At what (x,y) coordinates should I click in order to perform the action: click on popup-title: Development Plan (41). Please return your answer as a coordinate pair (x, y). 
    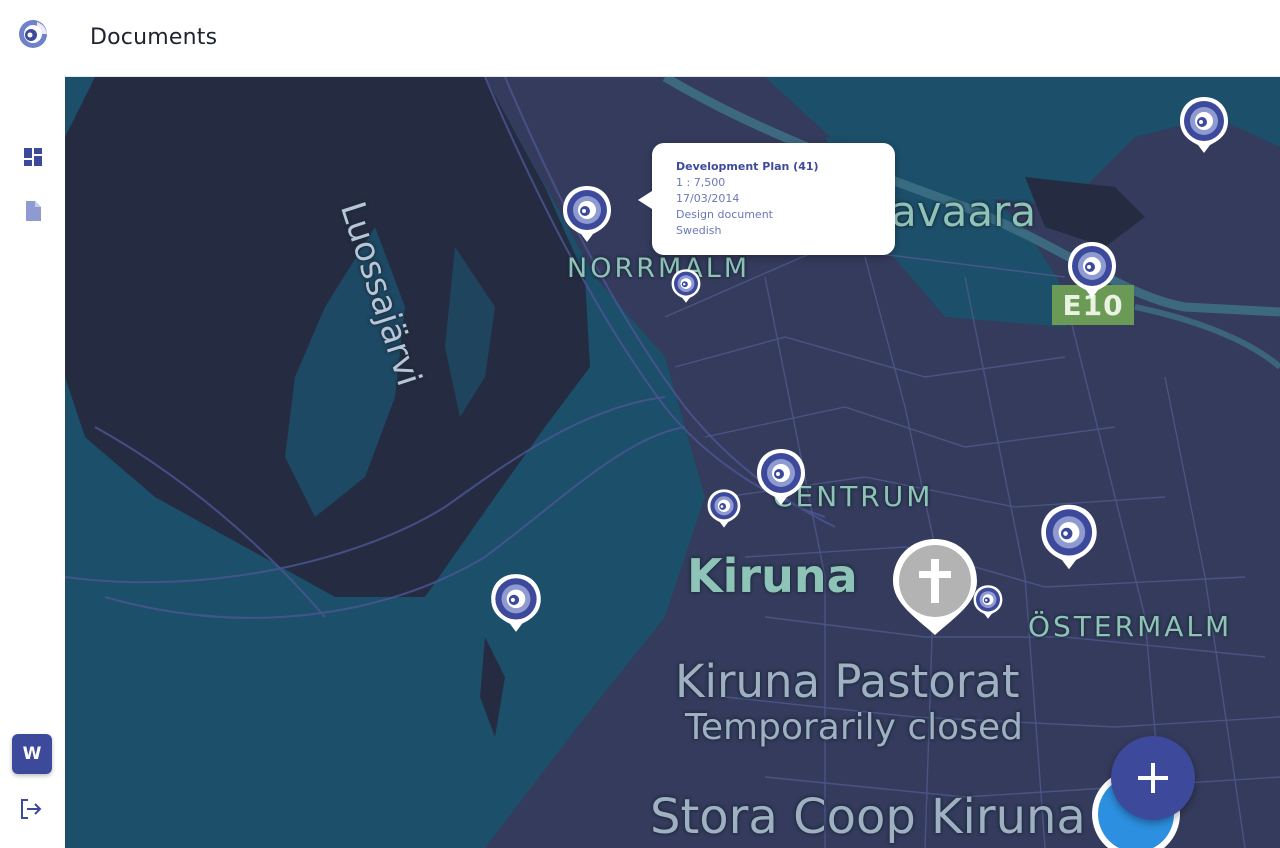
    Looking at the image, I should click on (773, 167).